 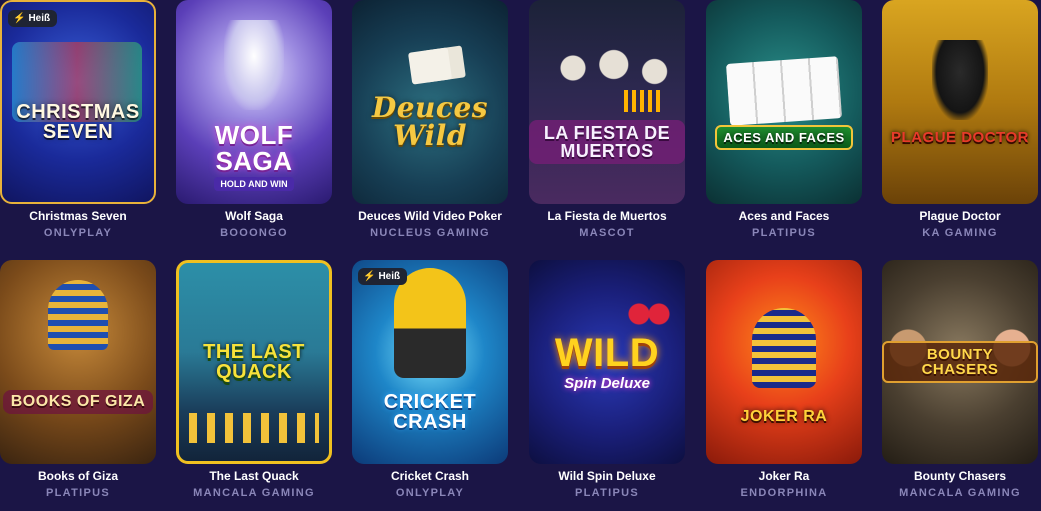 I want to click on game-card-plague-doctor: PLAGUE DOCTOR Plague Doctor KA GAMING, so click(x=960, y=120).